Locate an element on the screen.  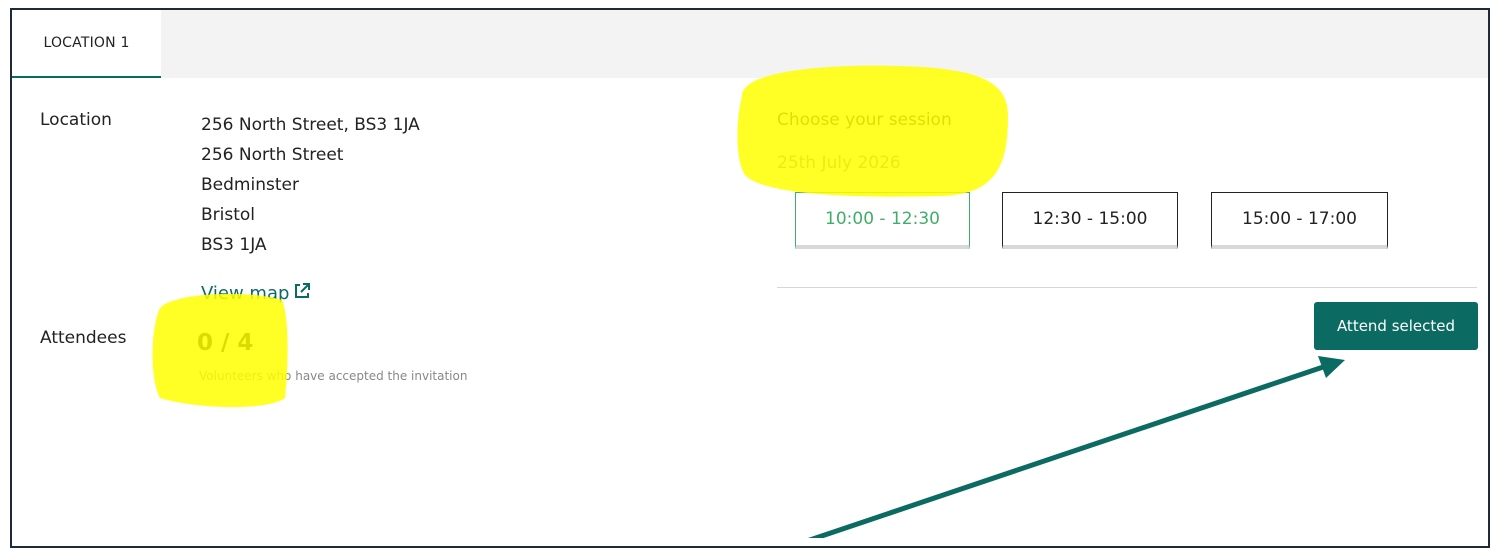
tab-bar: LOCATION 1 is located at coordinates (750, 44).